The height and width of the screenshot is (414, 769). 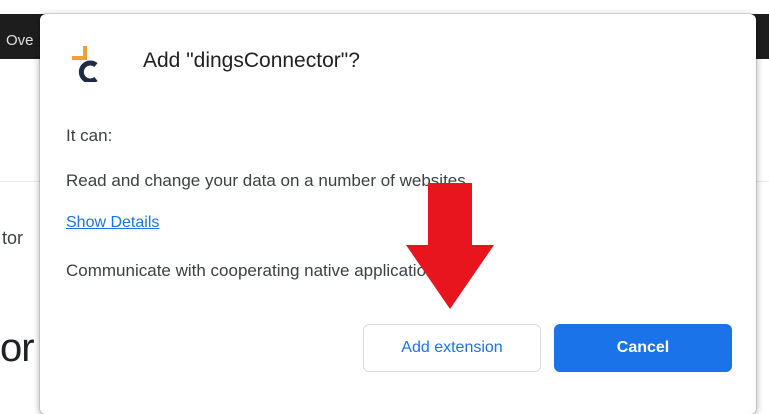 I want to click on dings-connector-logo-icon, so click(x=85, y=64).